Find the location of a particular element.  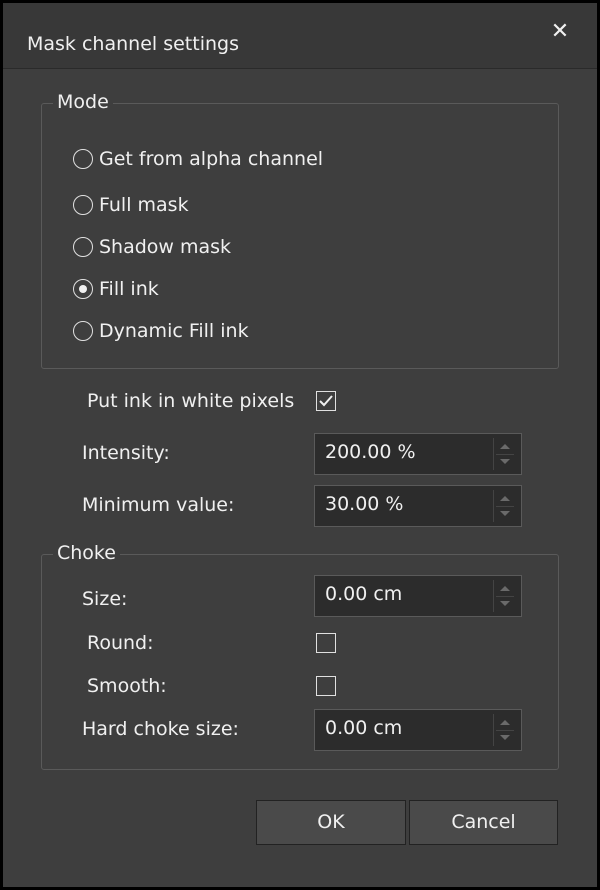

hard-choke-spin-arrows is located at coordinates (504, 730).